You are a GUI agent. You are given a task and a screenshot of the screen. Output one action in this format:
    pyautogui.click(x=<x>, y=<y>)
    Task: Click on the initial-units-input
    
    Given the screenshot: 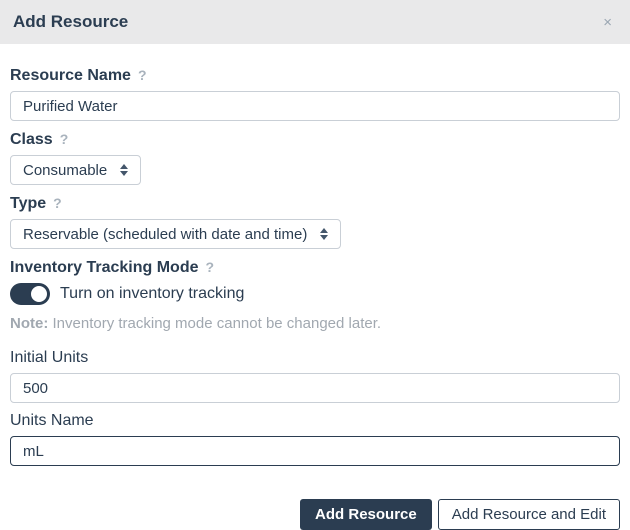 What is the action you would take?
    pyautogui.click(x=315, y=388)
    